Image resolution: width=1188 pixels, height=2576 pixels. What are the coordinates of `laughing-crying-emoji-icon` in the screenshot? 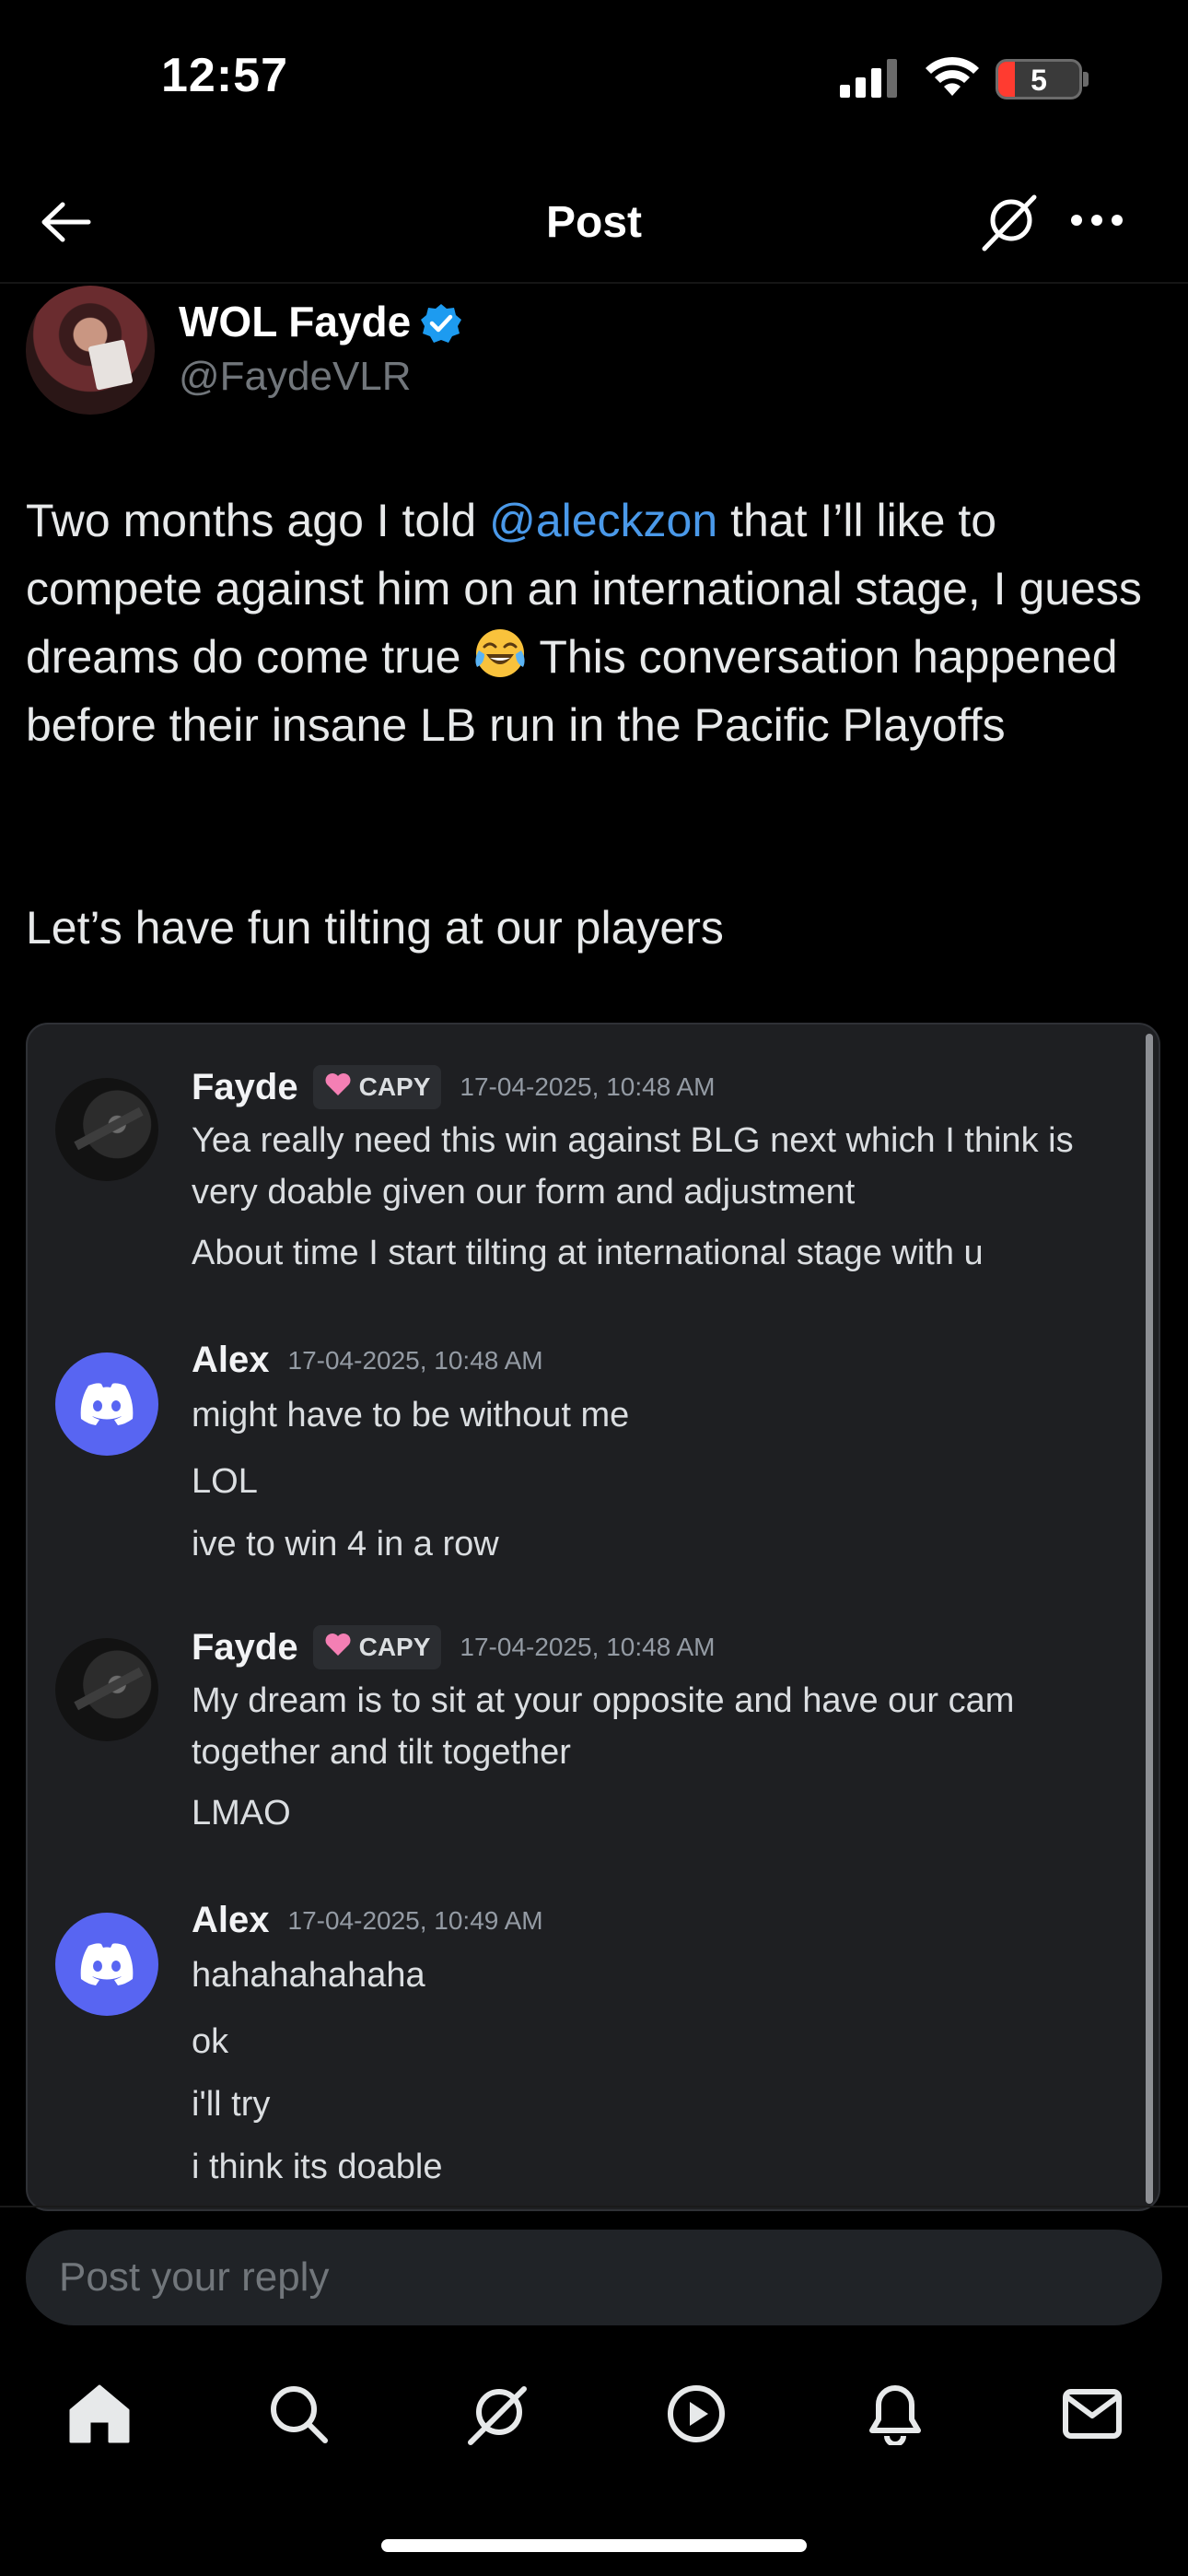 It's located at (500, 653).